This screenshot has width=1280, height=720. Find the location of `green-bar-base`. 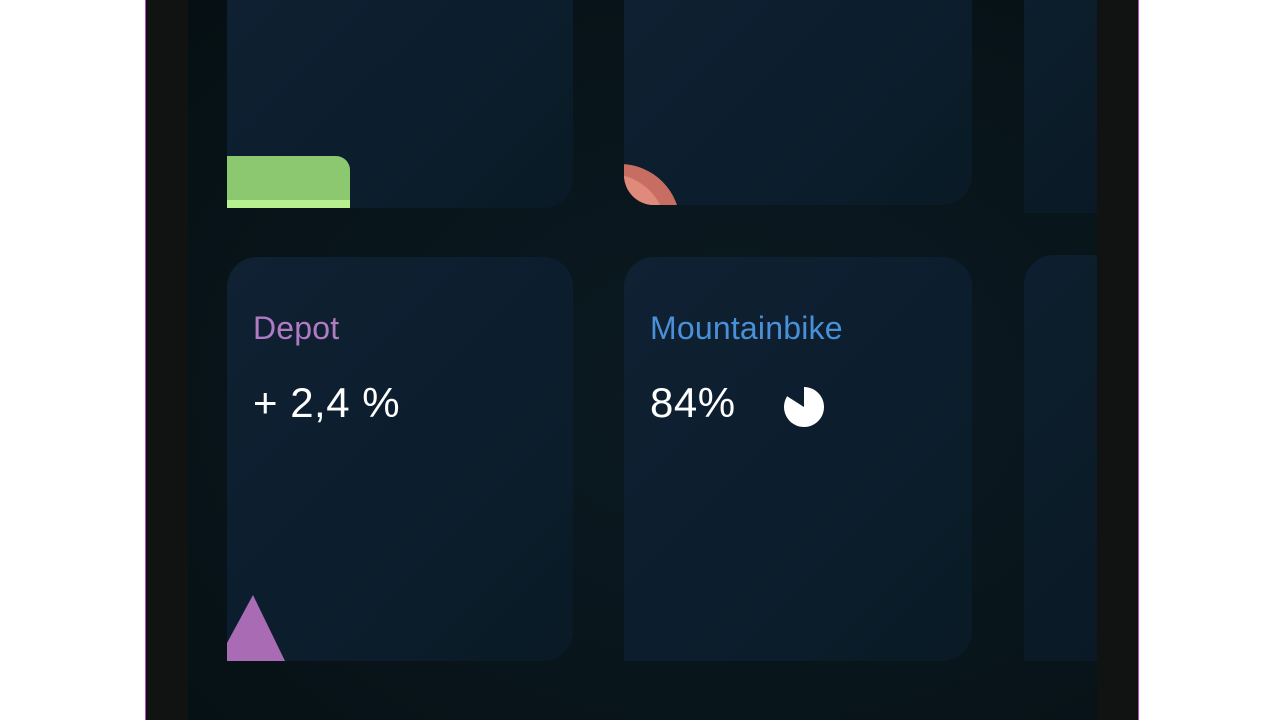

green-bar-base is located at coordinates (288, 204).